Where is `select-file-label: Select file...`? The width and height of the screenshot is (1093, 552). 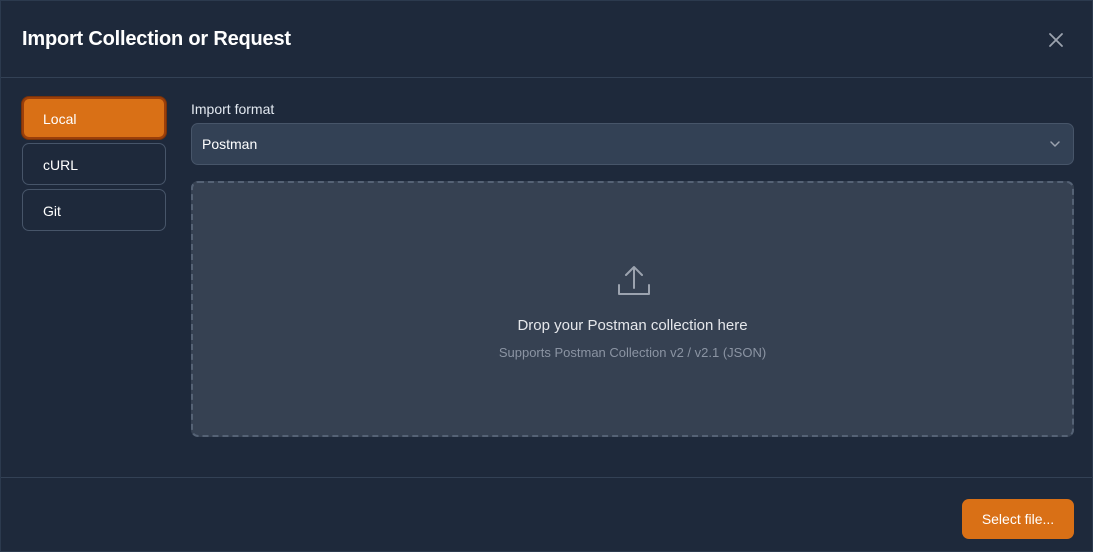
select-file-label: Select file... is located at coordinates (1018, 519).